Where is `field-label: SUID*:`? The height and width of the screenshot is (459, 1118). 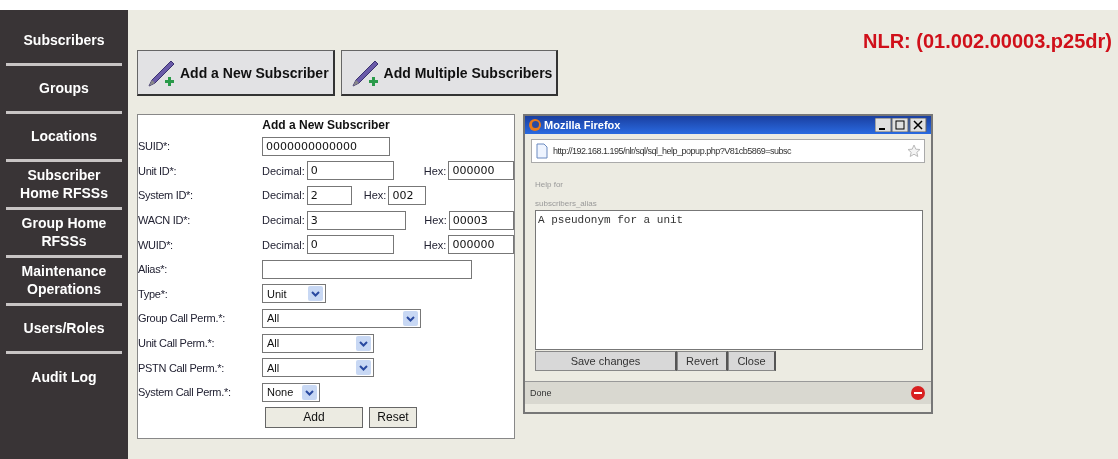
field-label: SUID*: is located at coordinates (154, 146).